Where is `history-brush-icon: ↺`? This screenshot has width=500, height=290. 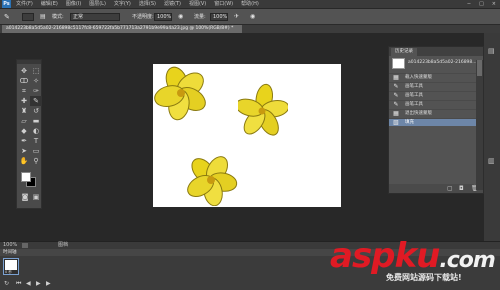
history-brush-icon: ↺ is located at coordinates (36, 111).